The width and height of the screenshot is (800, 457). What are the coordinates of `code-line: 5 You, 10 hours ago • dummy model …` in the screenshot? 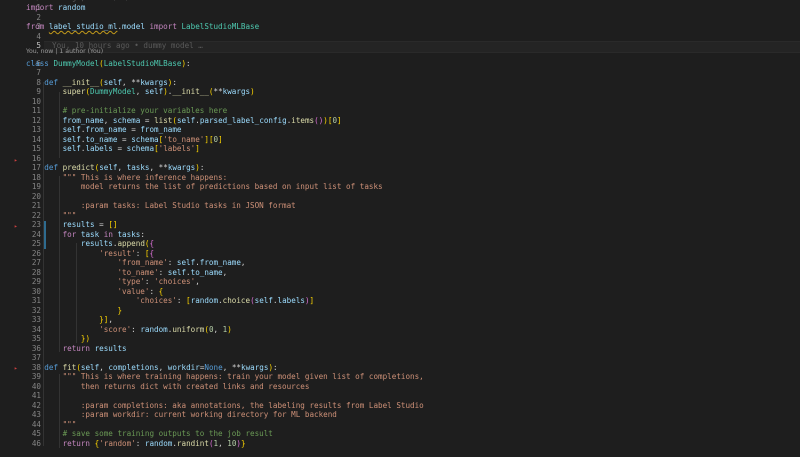 It's located at (400, 46).